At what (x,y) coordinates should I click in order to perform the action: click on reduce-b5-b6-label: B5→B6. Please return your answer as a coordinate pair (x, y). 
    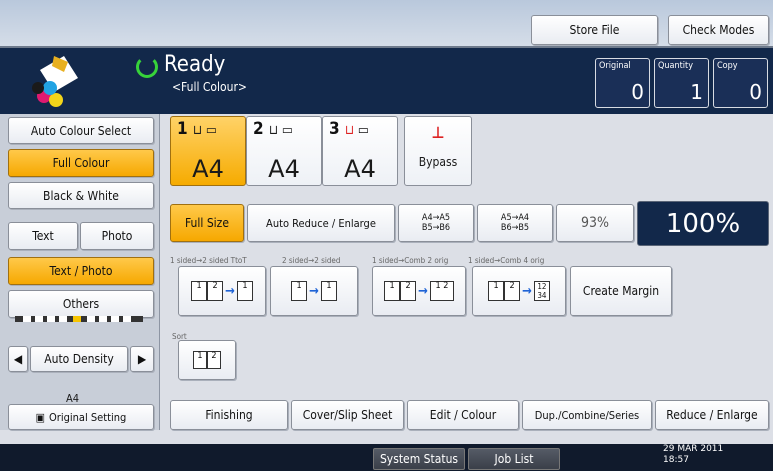
    Looking at the image, I should click on (436, 228).